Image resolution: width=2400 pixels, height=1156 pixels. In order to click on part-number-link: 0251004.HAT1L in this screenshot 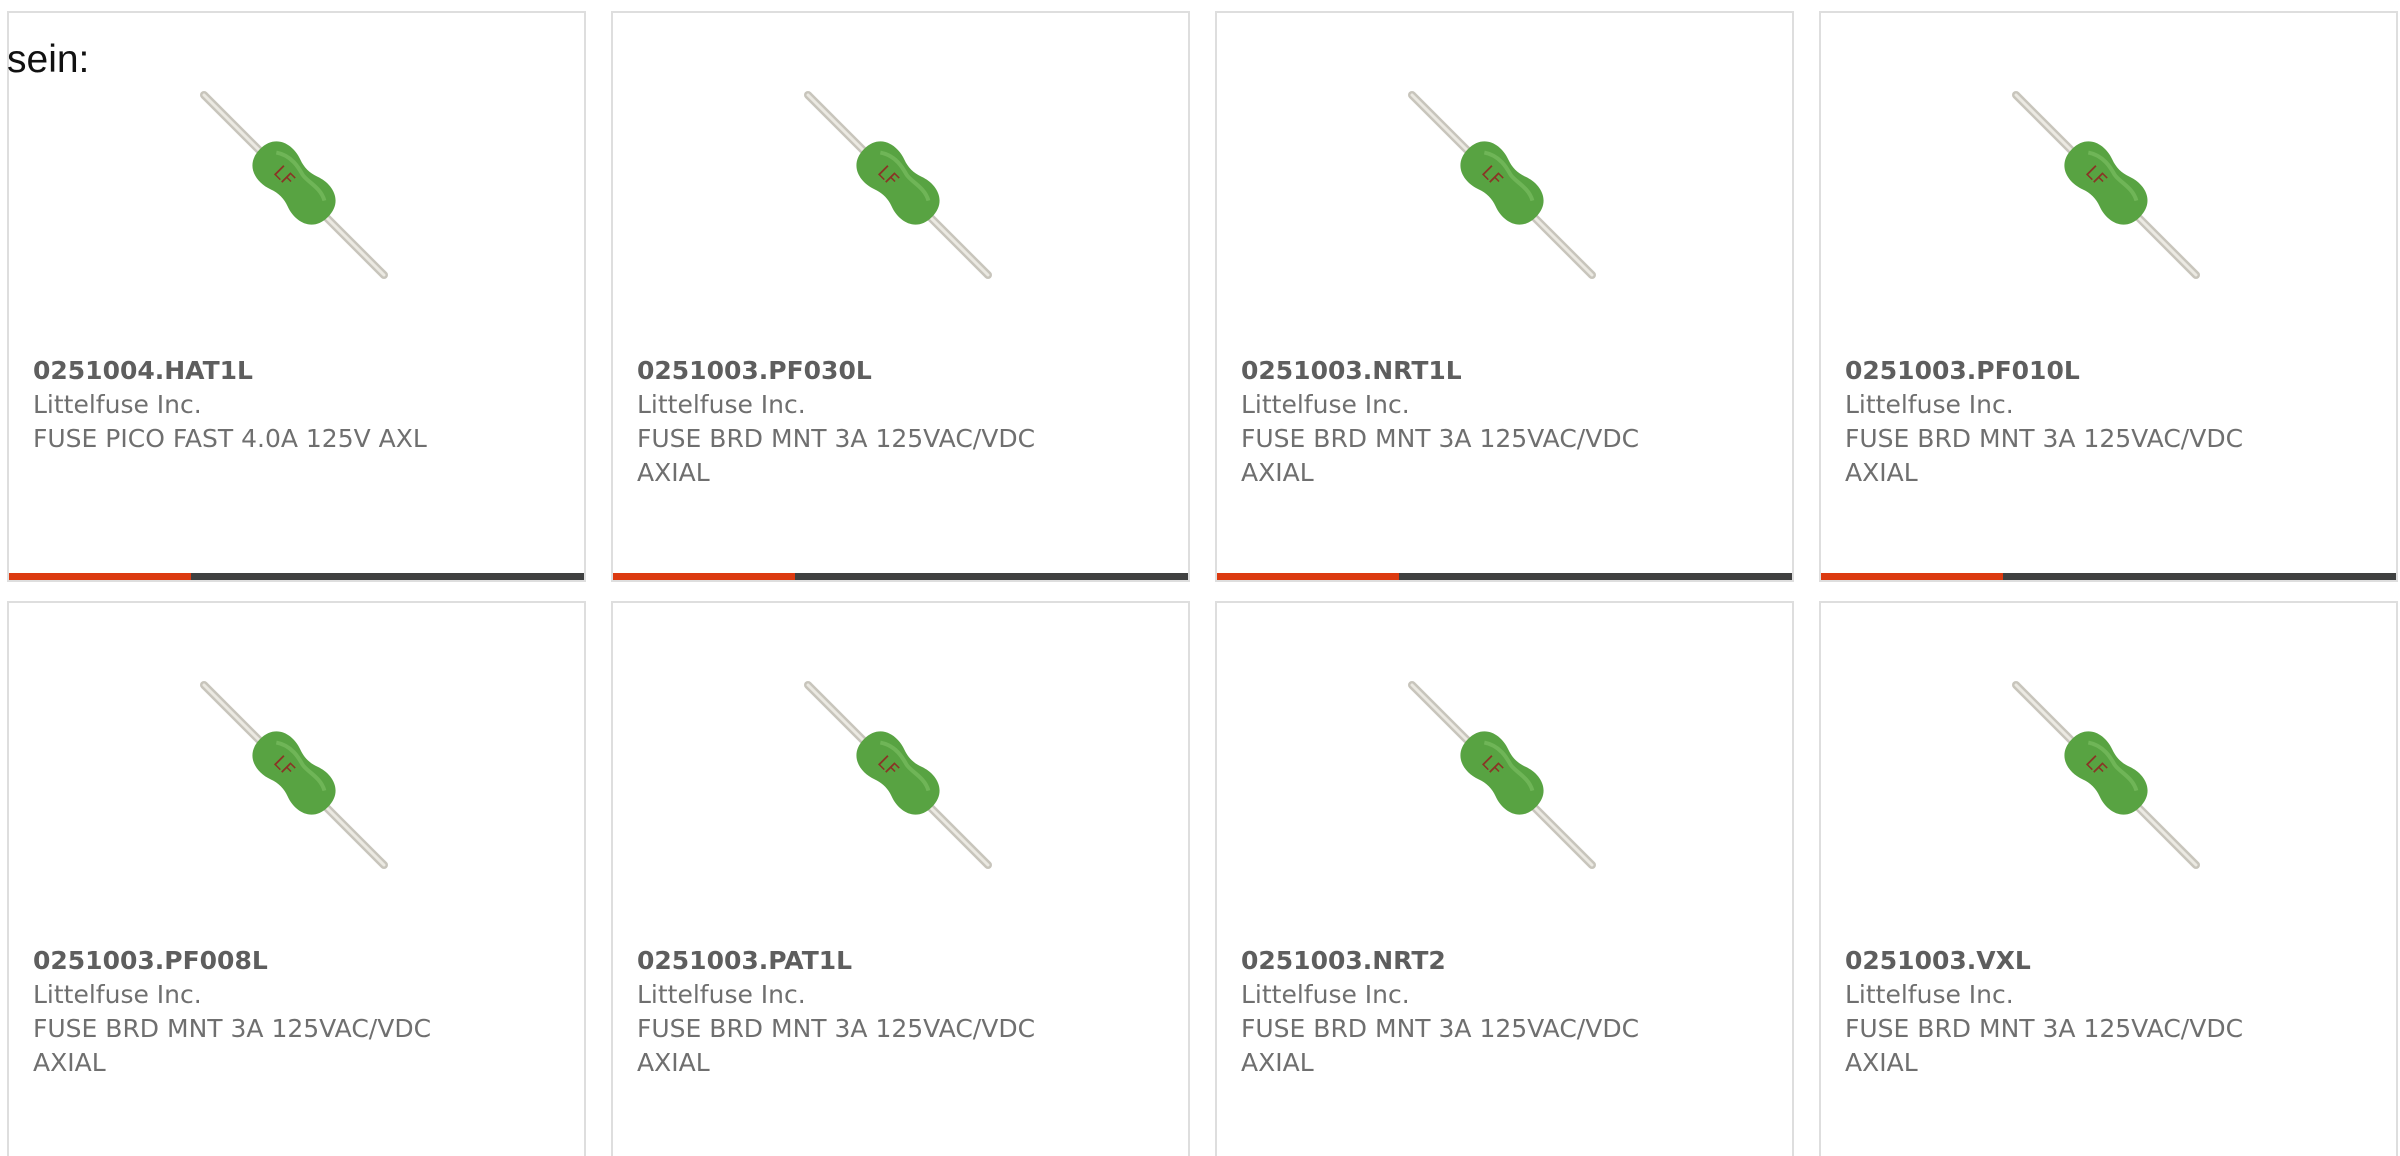, I will do `click(293, 371)`.